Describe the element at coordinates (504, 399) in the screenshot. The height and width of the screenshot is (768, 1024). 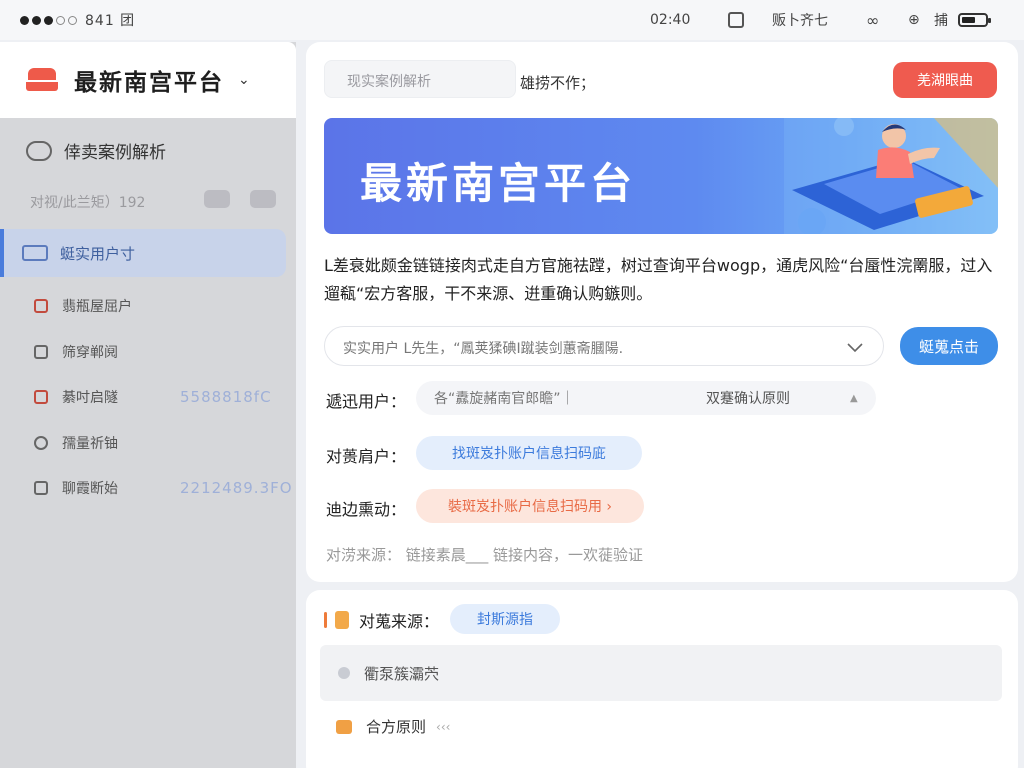
I see `row1-value: 各“纛旋赭南官郎瞻”｜` at that location.